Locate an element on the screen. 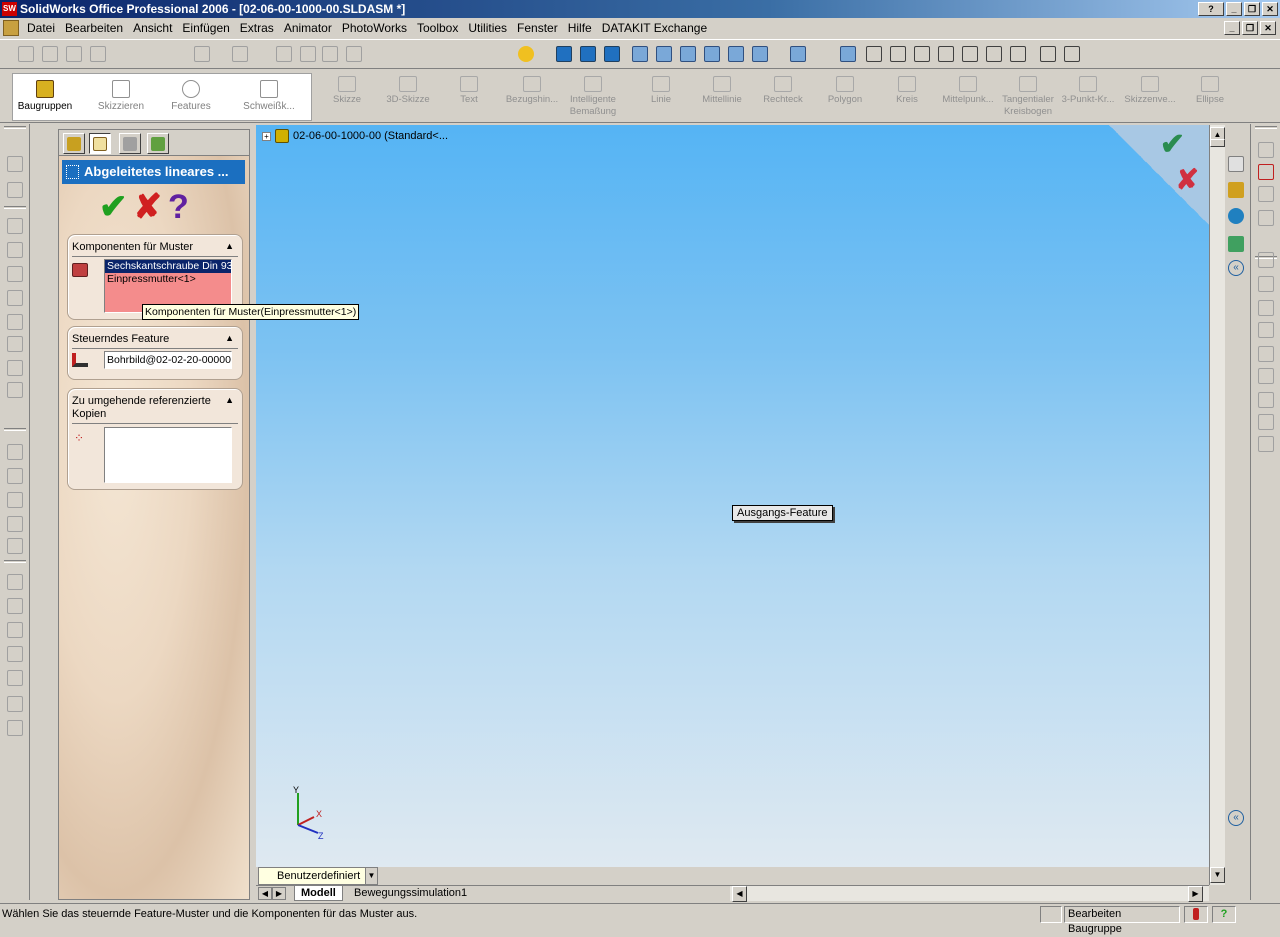  tool-sketch: Skizze is located at coordinates (347, 91).